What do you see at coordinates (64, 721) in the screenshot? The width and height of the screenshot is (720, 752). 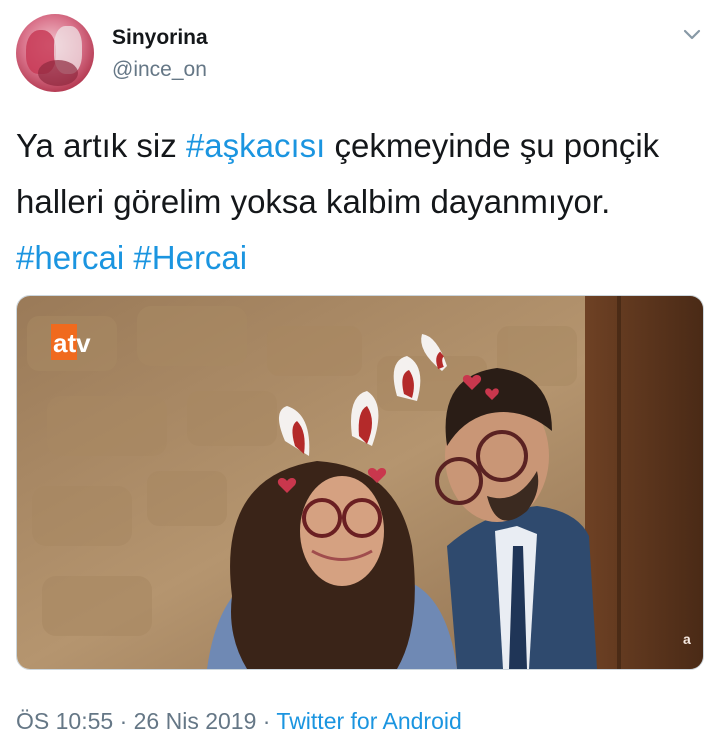 I see `tweet-time: ÖS 10:55` at bounding box center [64, 721].